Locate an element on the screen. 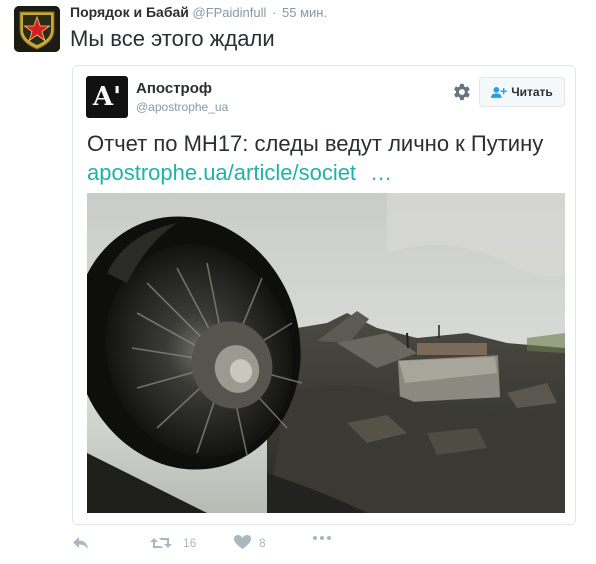 This screenshot has width=596, height=564. follow-button: Читать is located at coordinates (522, 92).